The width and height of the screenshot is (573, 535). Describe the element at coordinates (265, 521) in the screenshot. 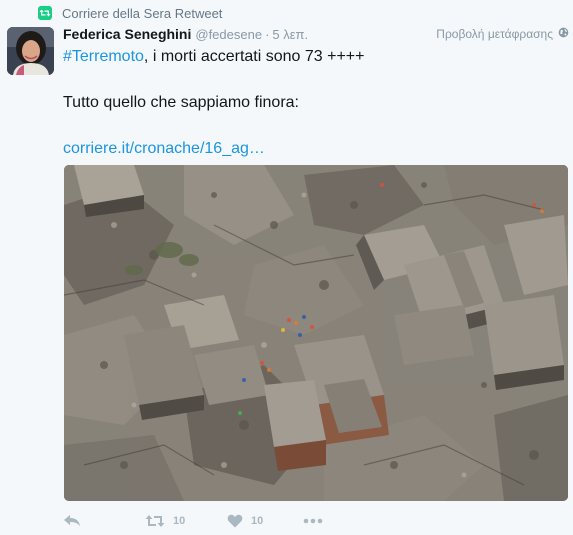

I see `like-button: 10` at that location.